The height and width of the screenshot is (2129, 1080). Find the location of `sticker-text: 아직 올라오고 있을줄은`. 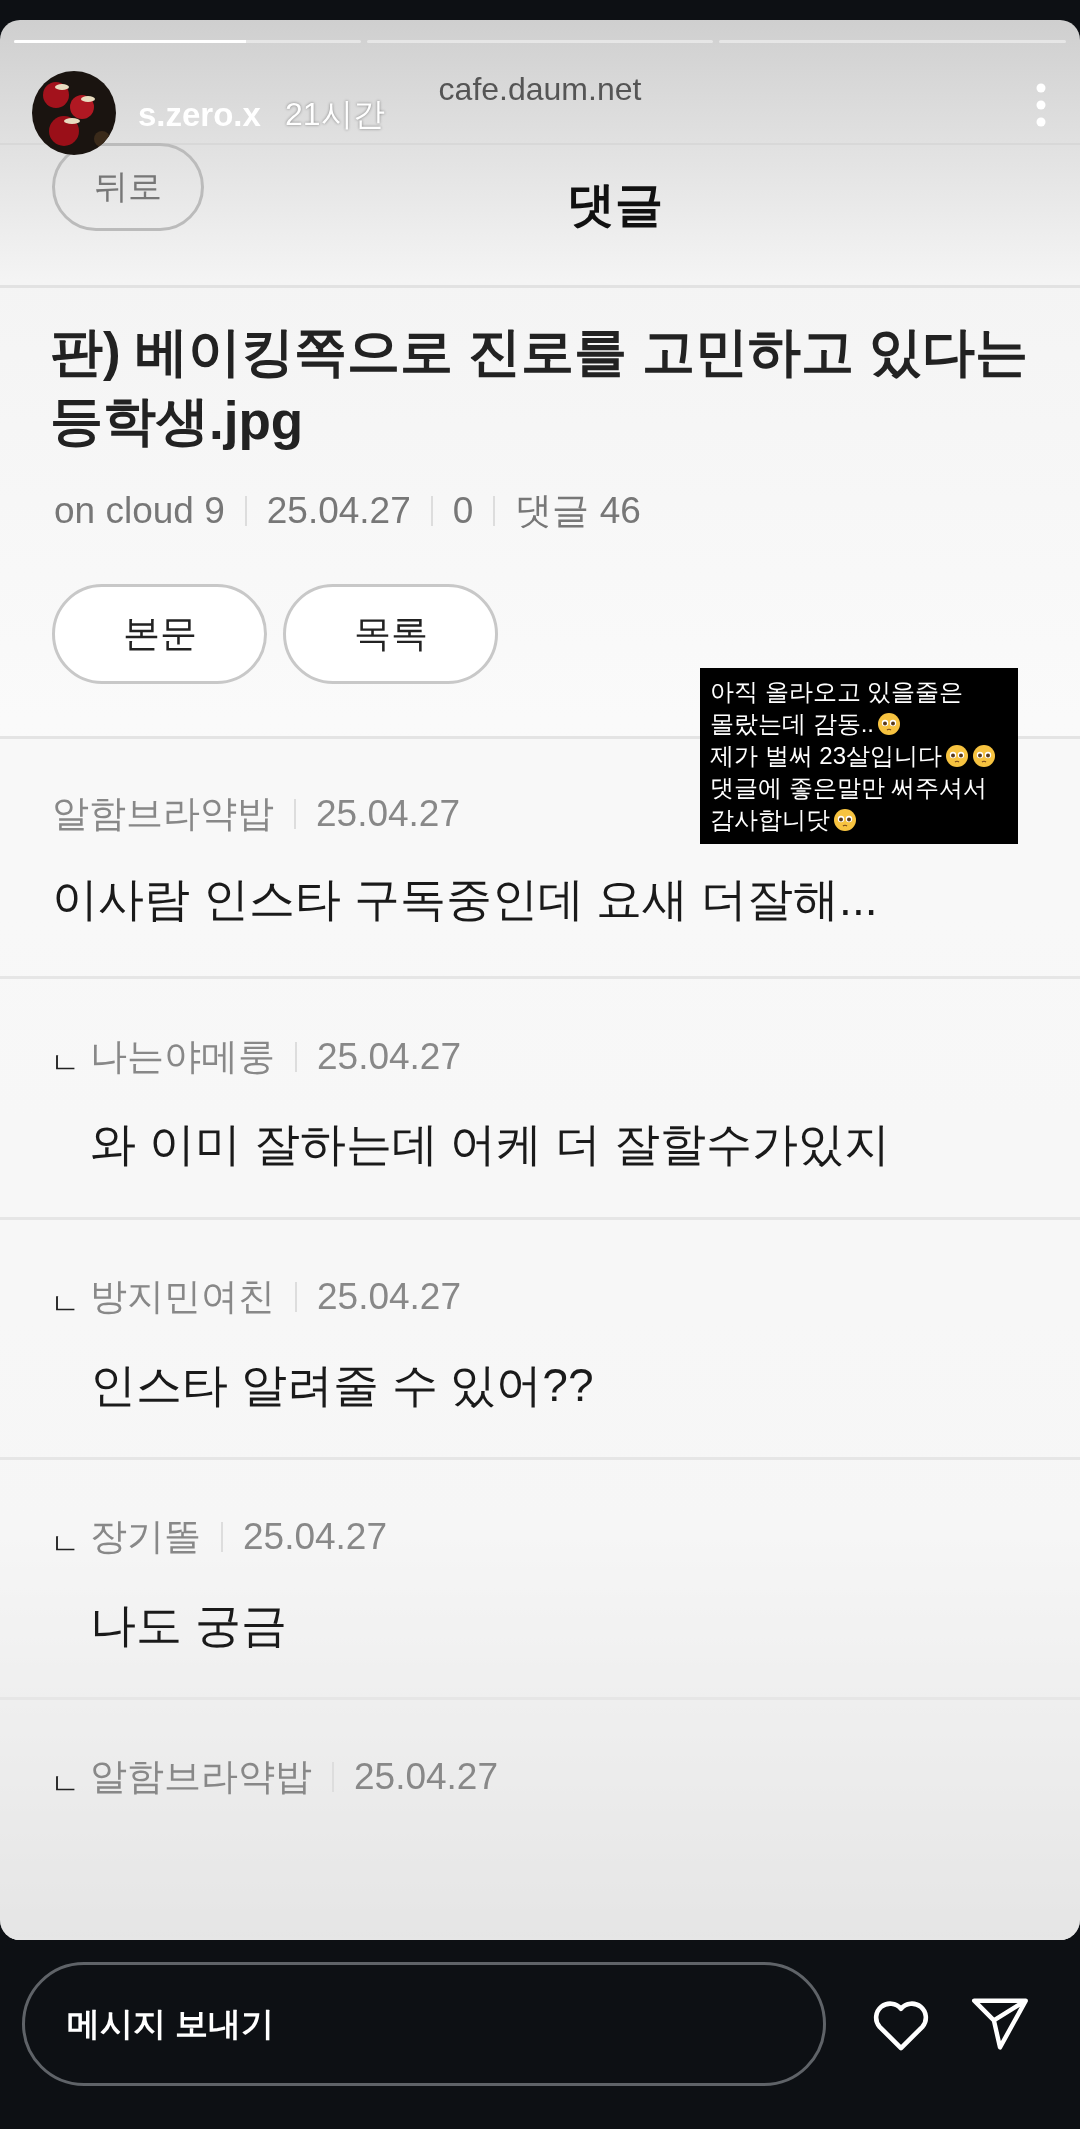

sticker-text: 아직 올라오고 있을줄은 is located at coordinates (837, 692).